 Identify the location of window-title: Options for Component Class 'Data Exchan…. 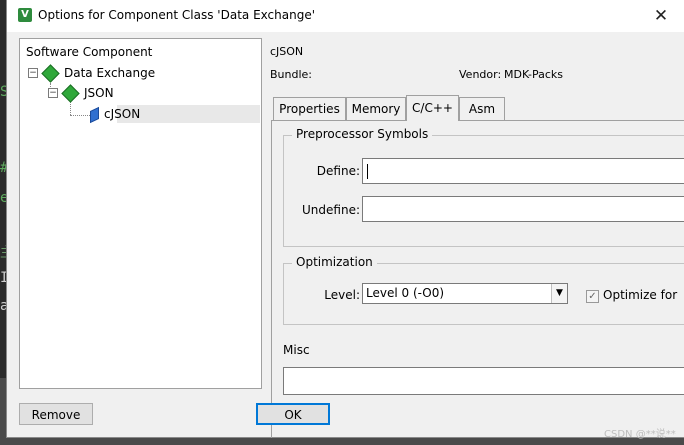
(176, 15).